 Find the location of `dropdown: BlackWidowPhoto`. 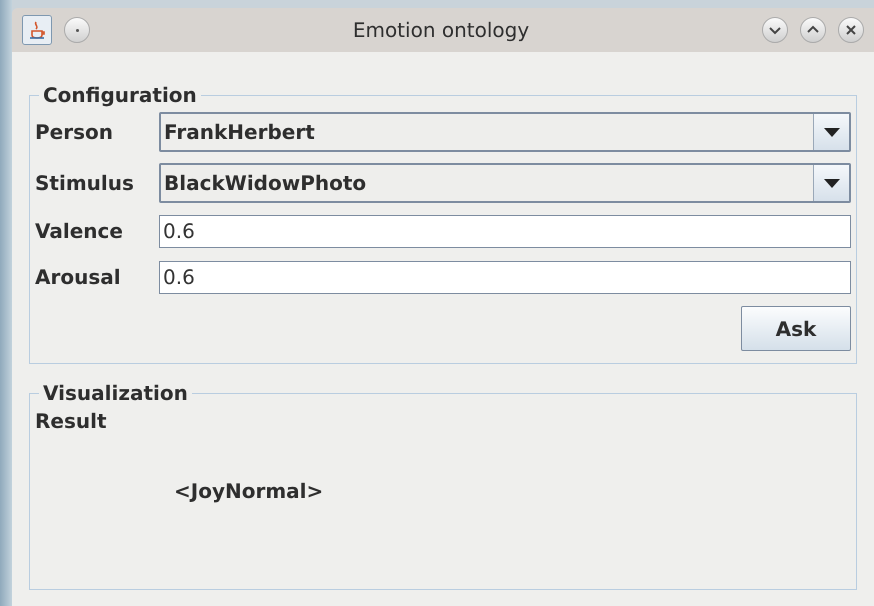

dropdown: BlackWidowPhoto is located at coordinates (505, 183).